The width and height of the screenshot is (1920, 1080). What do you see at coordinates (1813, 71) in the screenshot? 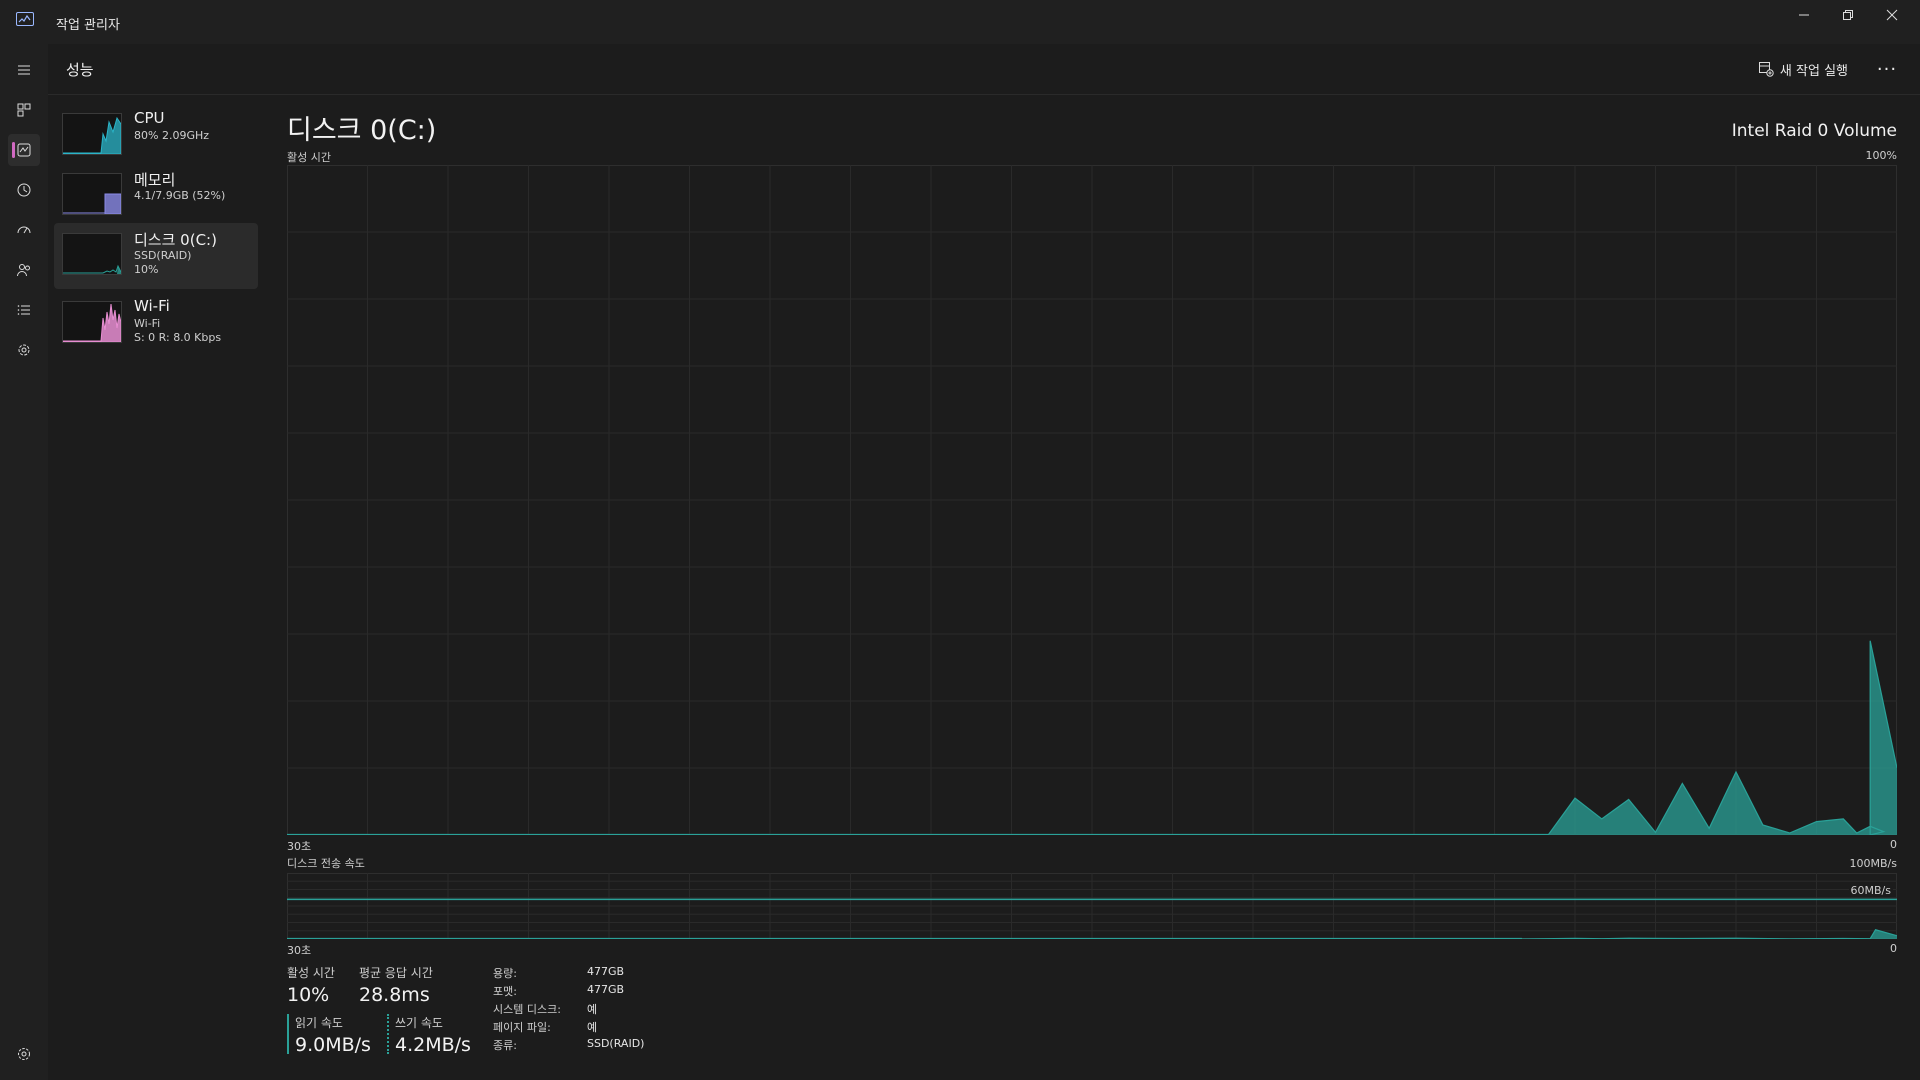
I see `run-new-task-label: 새 작업 실행` at bounding box center [1813, 71].